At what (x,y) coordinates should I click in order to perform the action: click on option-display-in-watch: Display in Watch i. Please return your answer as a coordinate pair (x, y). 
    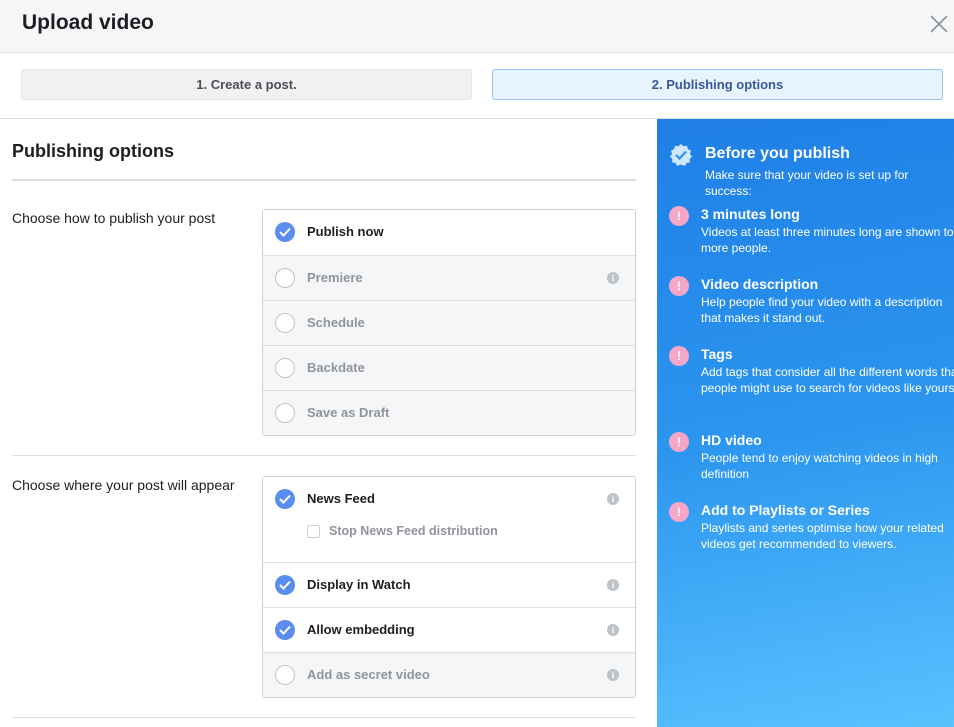
    Looking at the image, I should click on (449, 584).